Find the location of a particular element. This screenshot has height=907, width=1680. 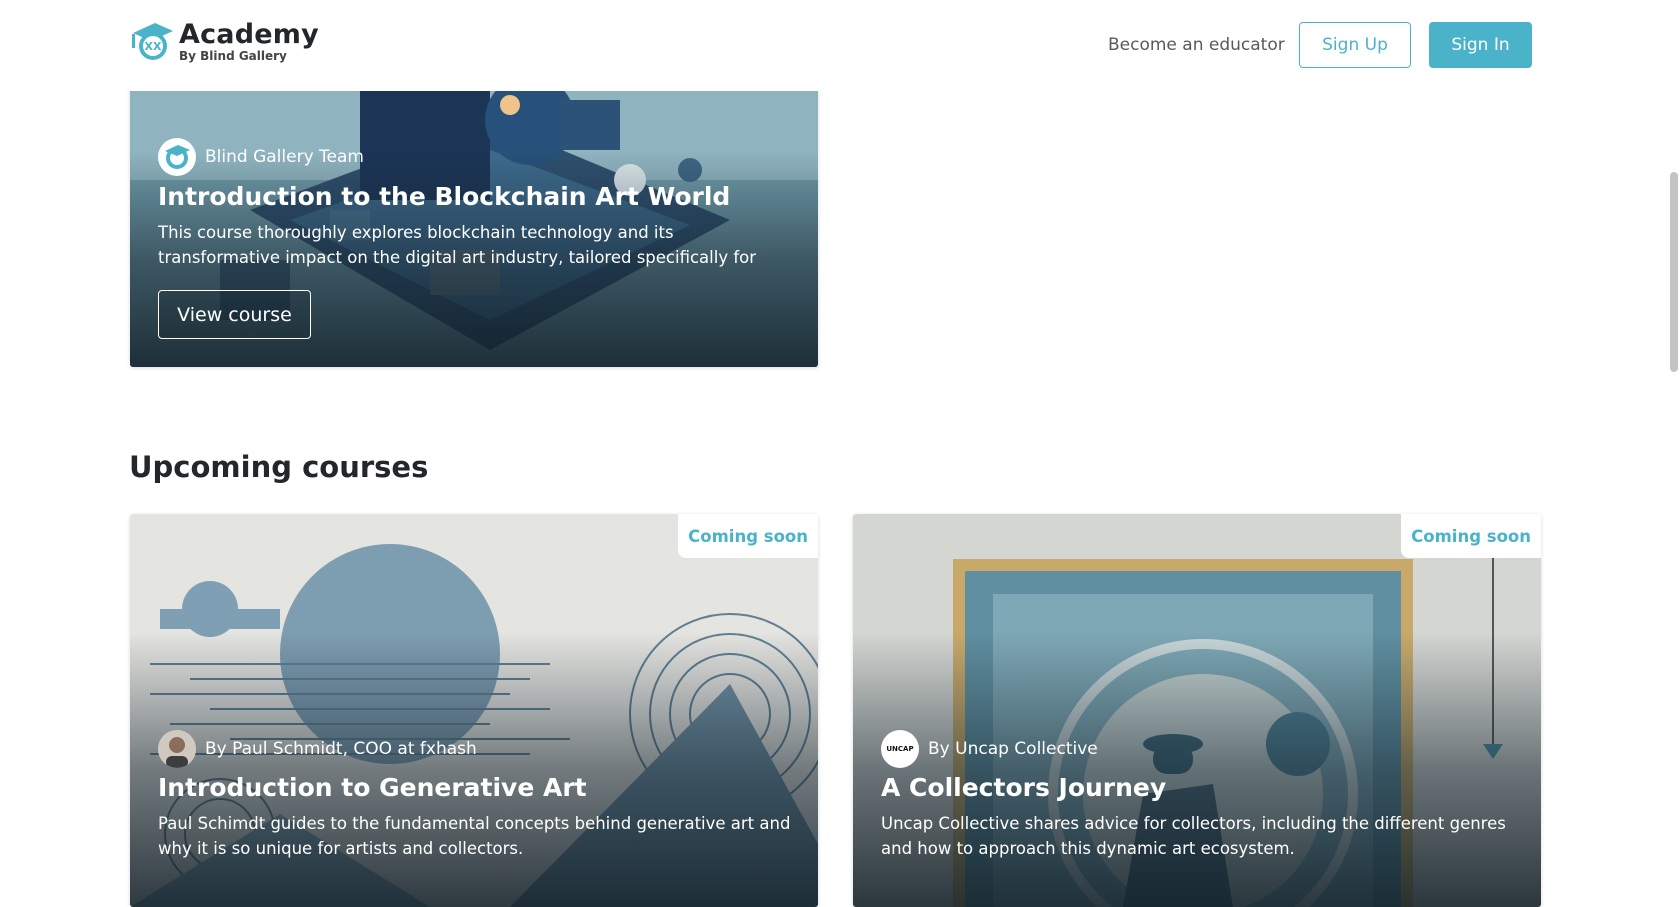

academy-logo: XX Academy By Blind Gallery is located at coordinates (224, 42).